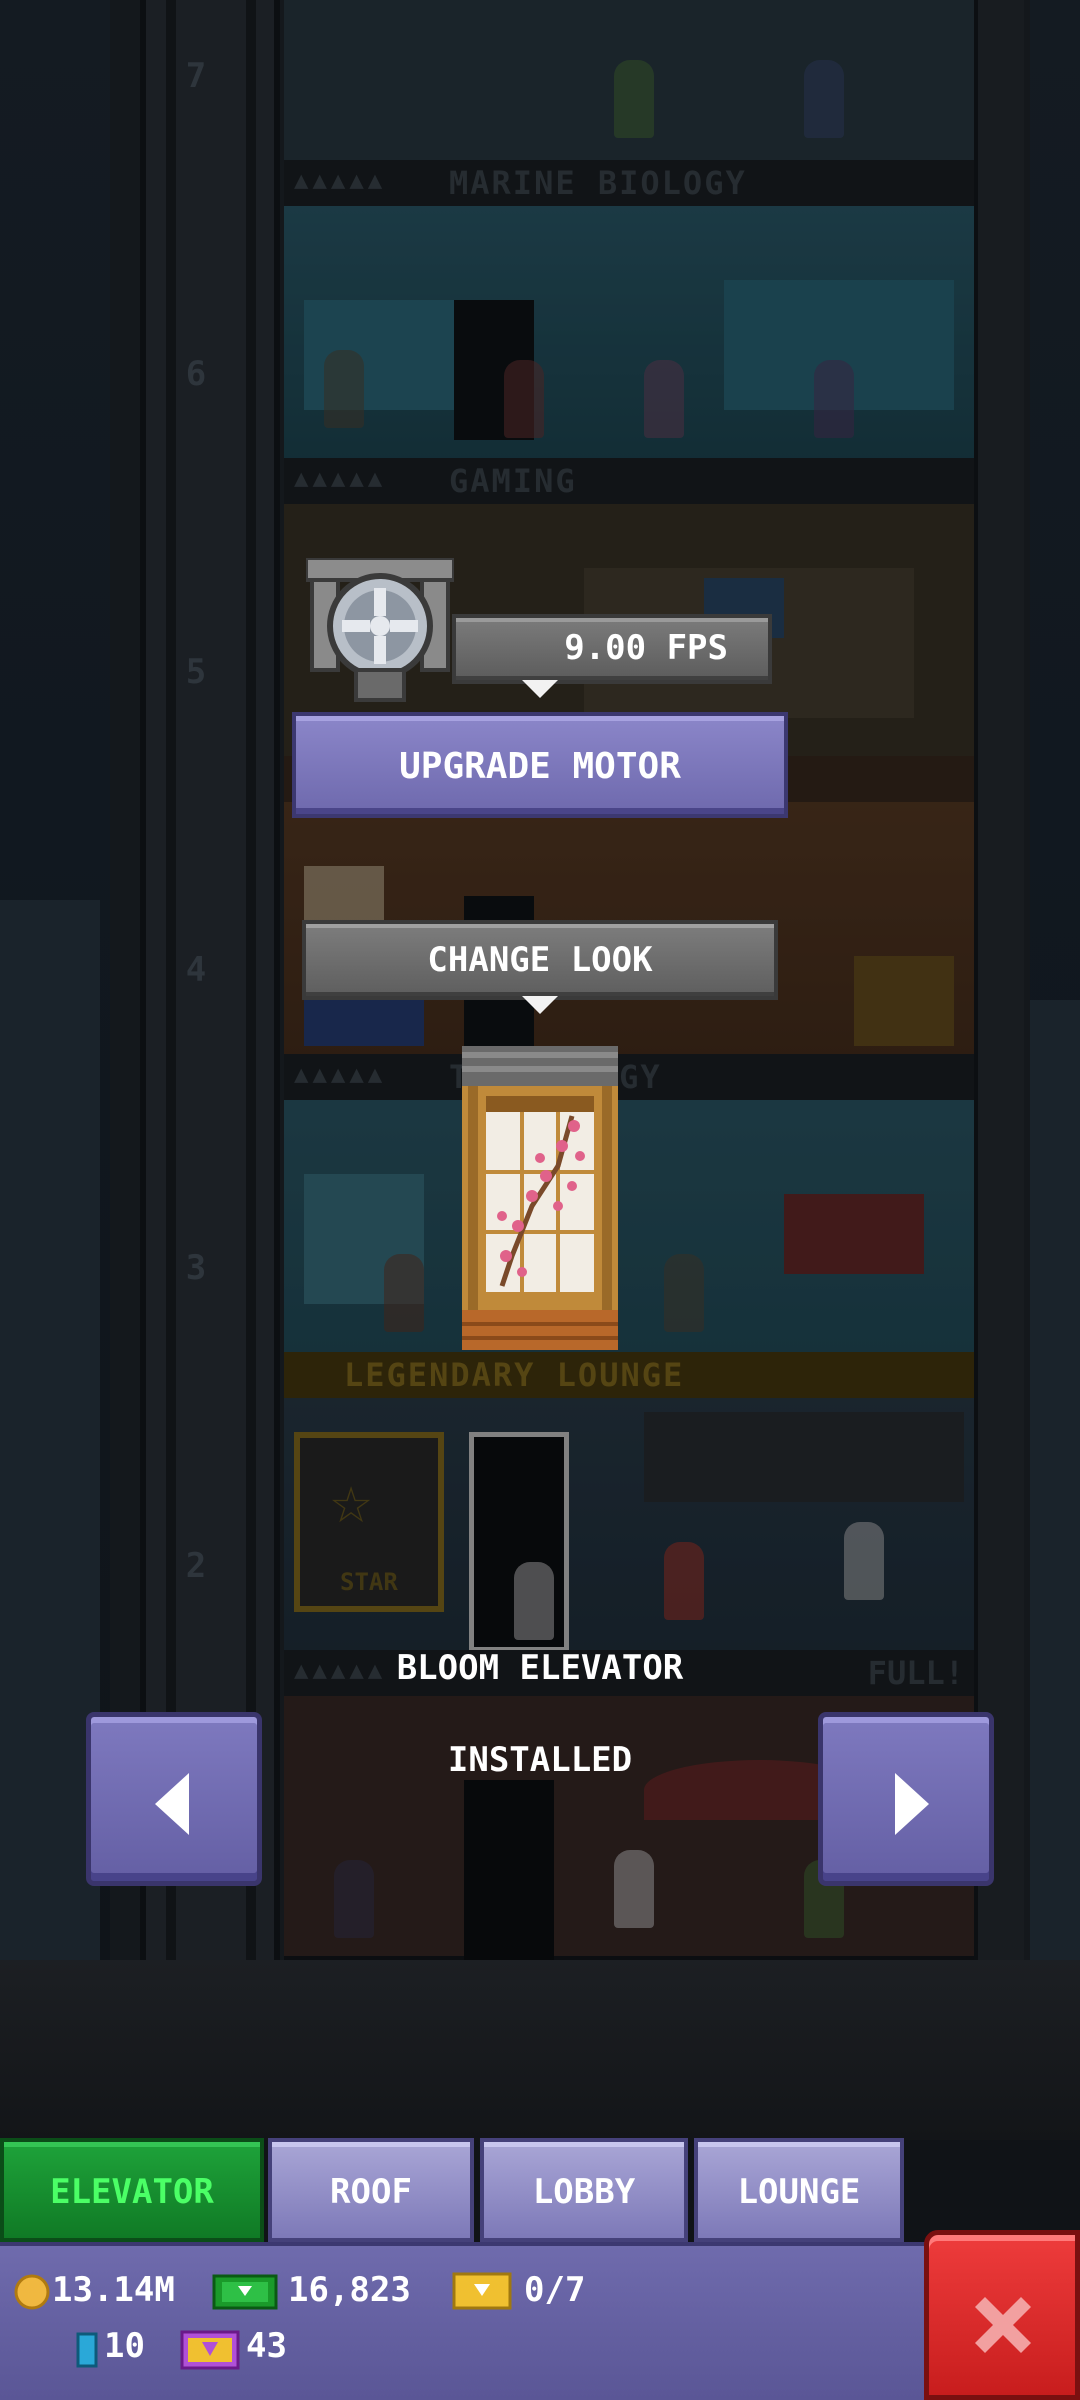 The image size is (1080, 2400). What do you see at coordinates (540, 1760) in the screenshot?
I see `elevator-status: INSTALLED` at bounding box center [540, 1760].